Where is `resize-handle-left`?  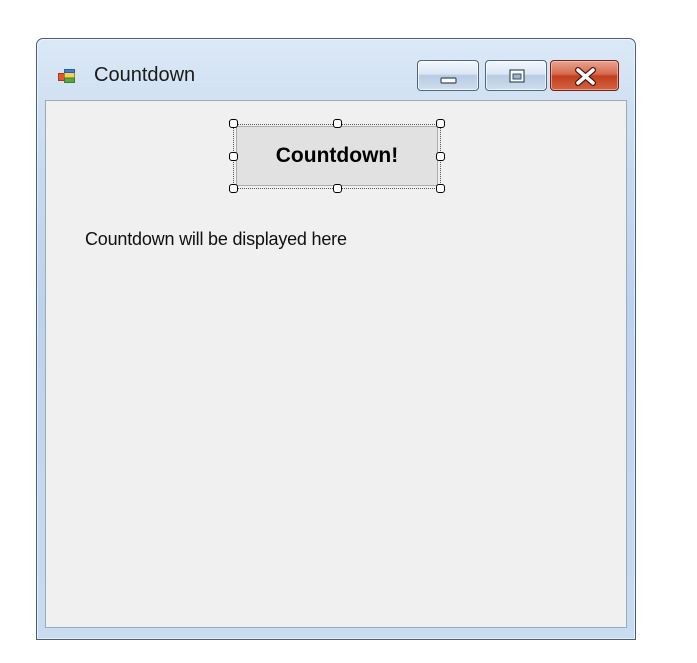
resize-handle-left is located at coordinates (233, 156).